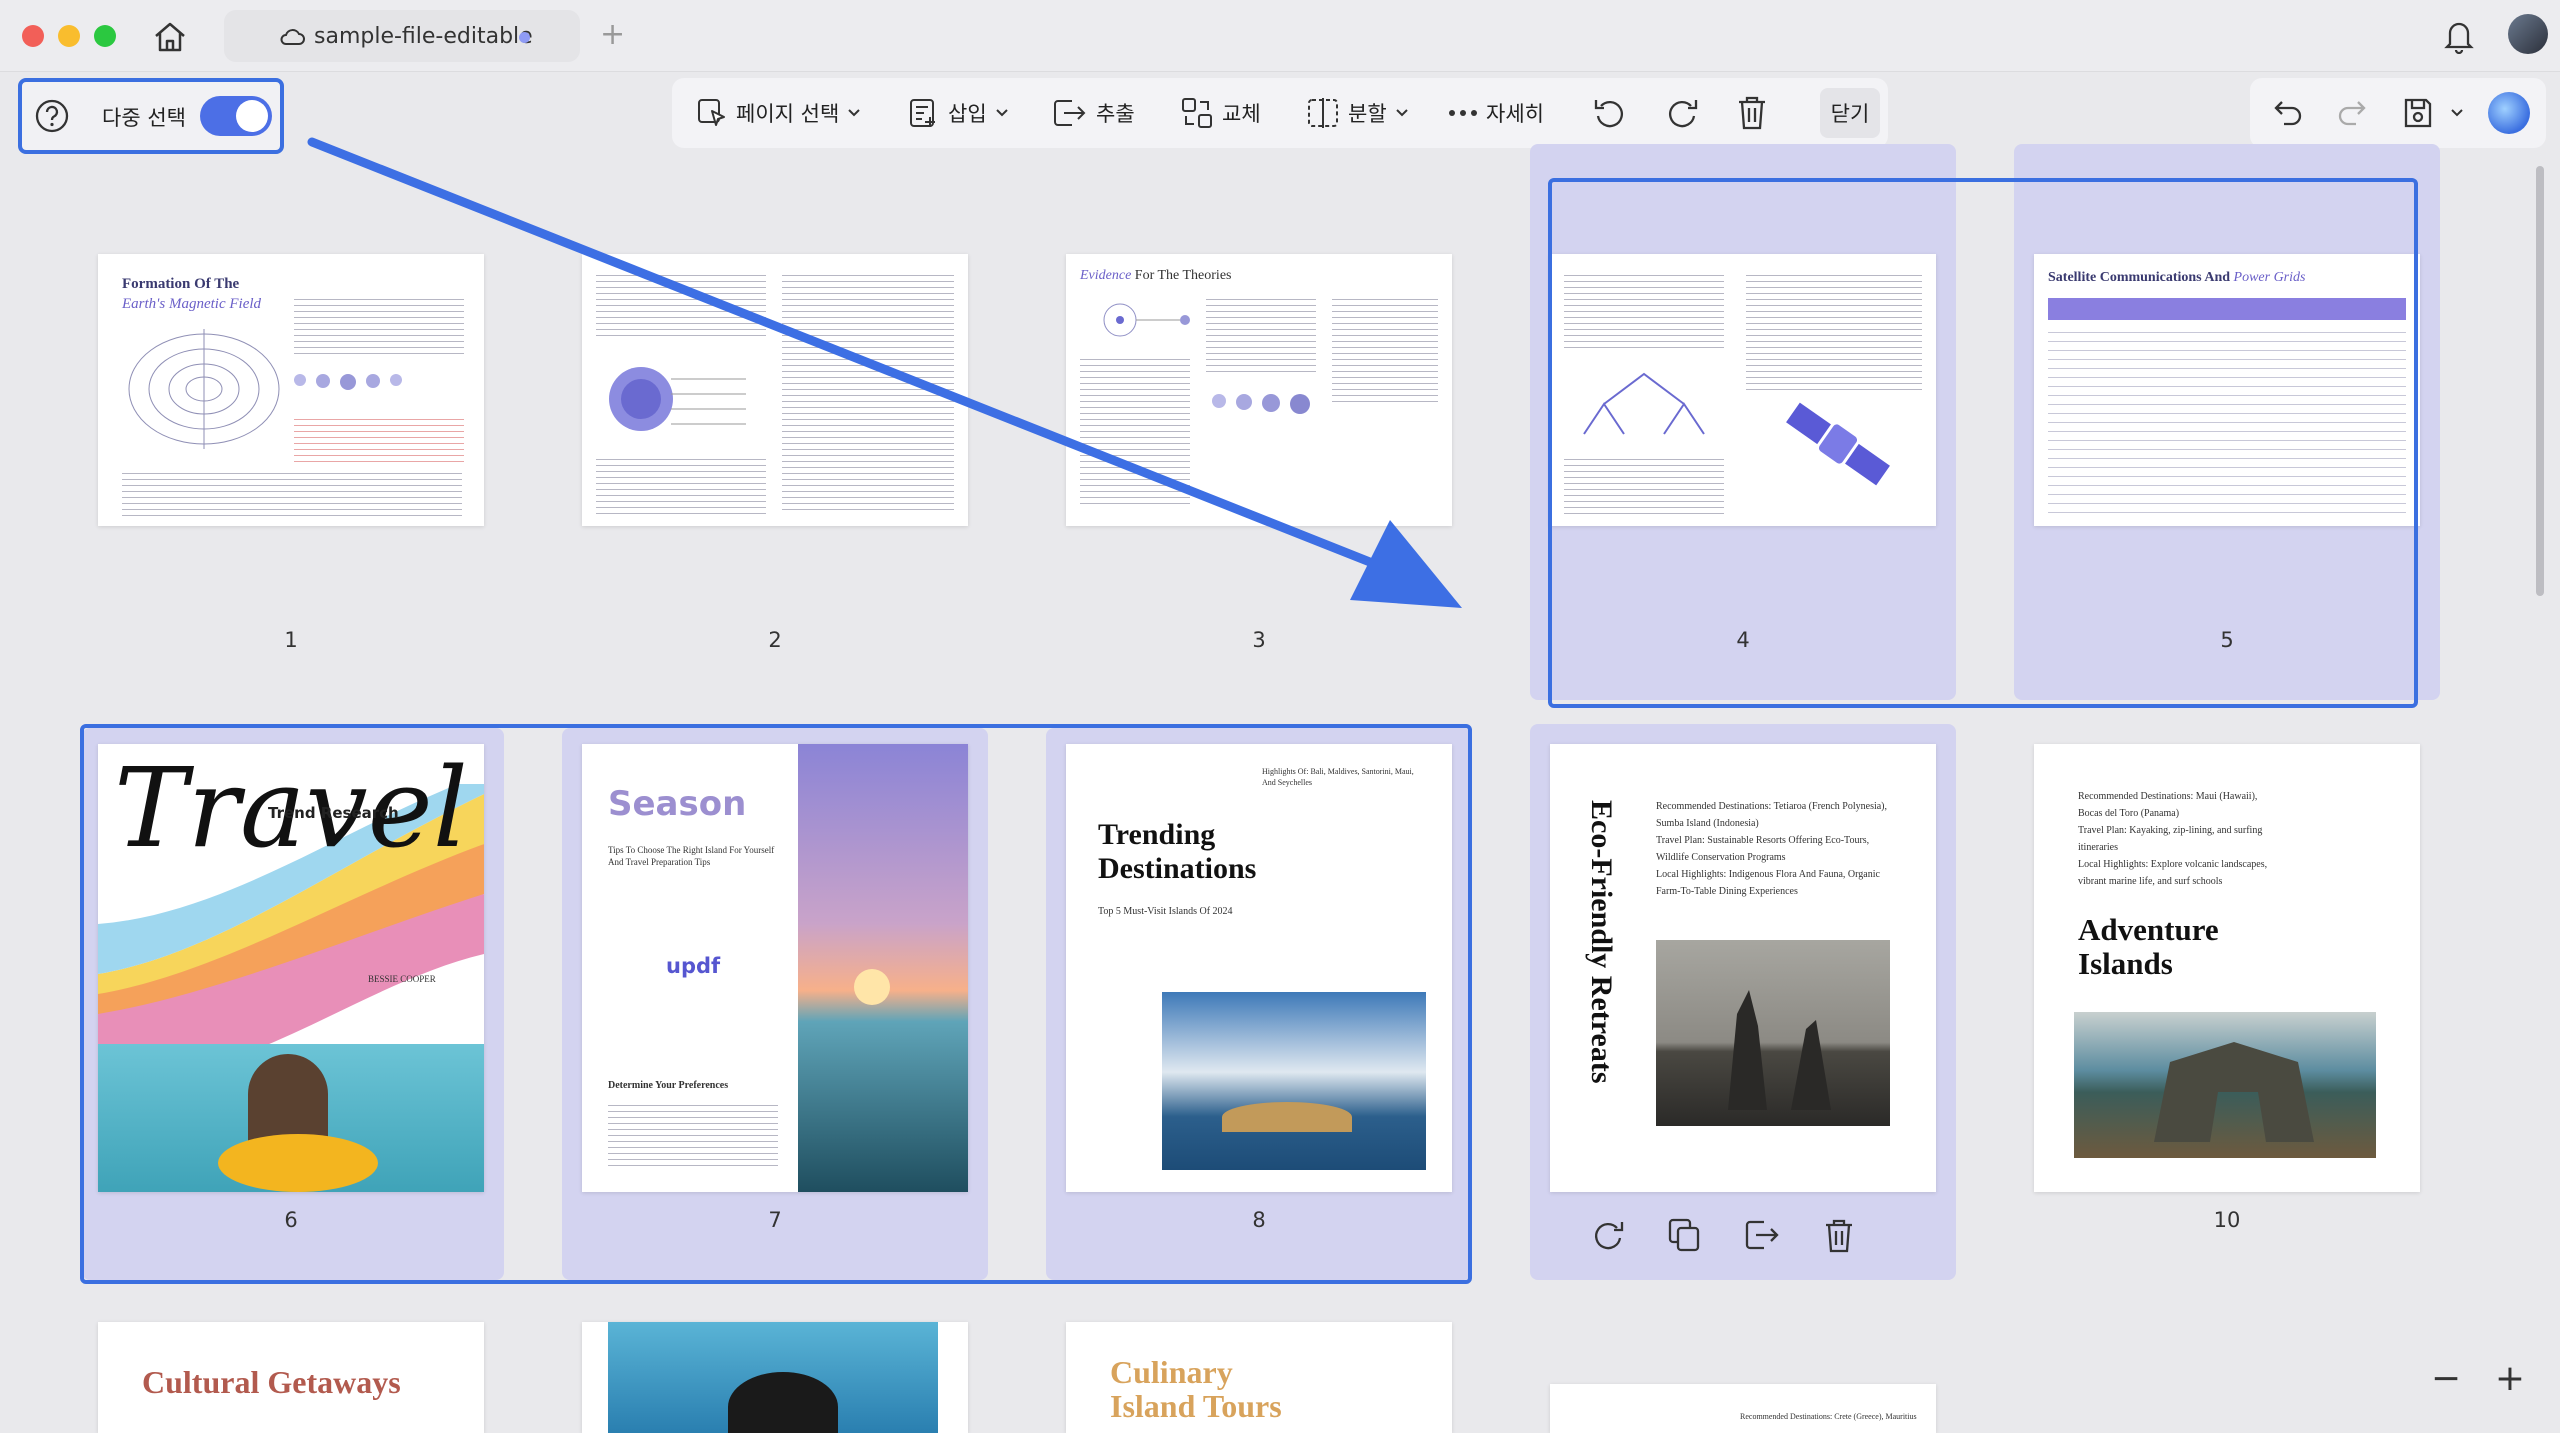 This screenshot has width=2560, height=1433. Describe the element at coordinates (1259, 640) in the screenshot. I see `page-number-3: 3` at that location.